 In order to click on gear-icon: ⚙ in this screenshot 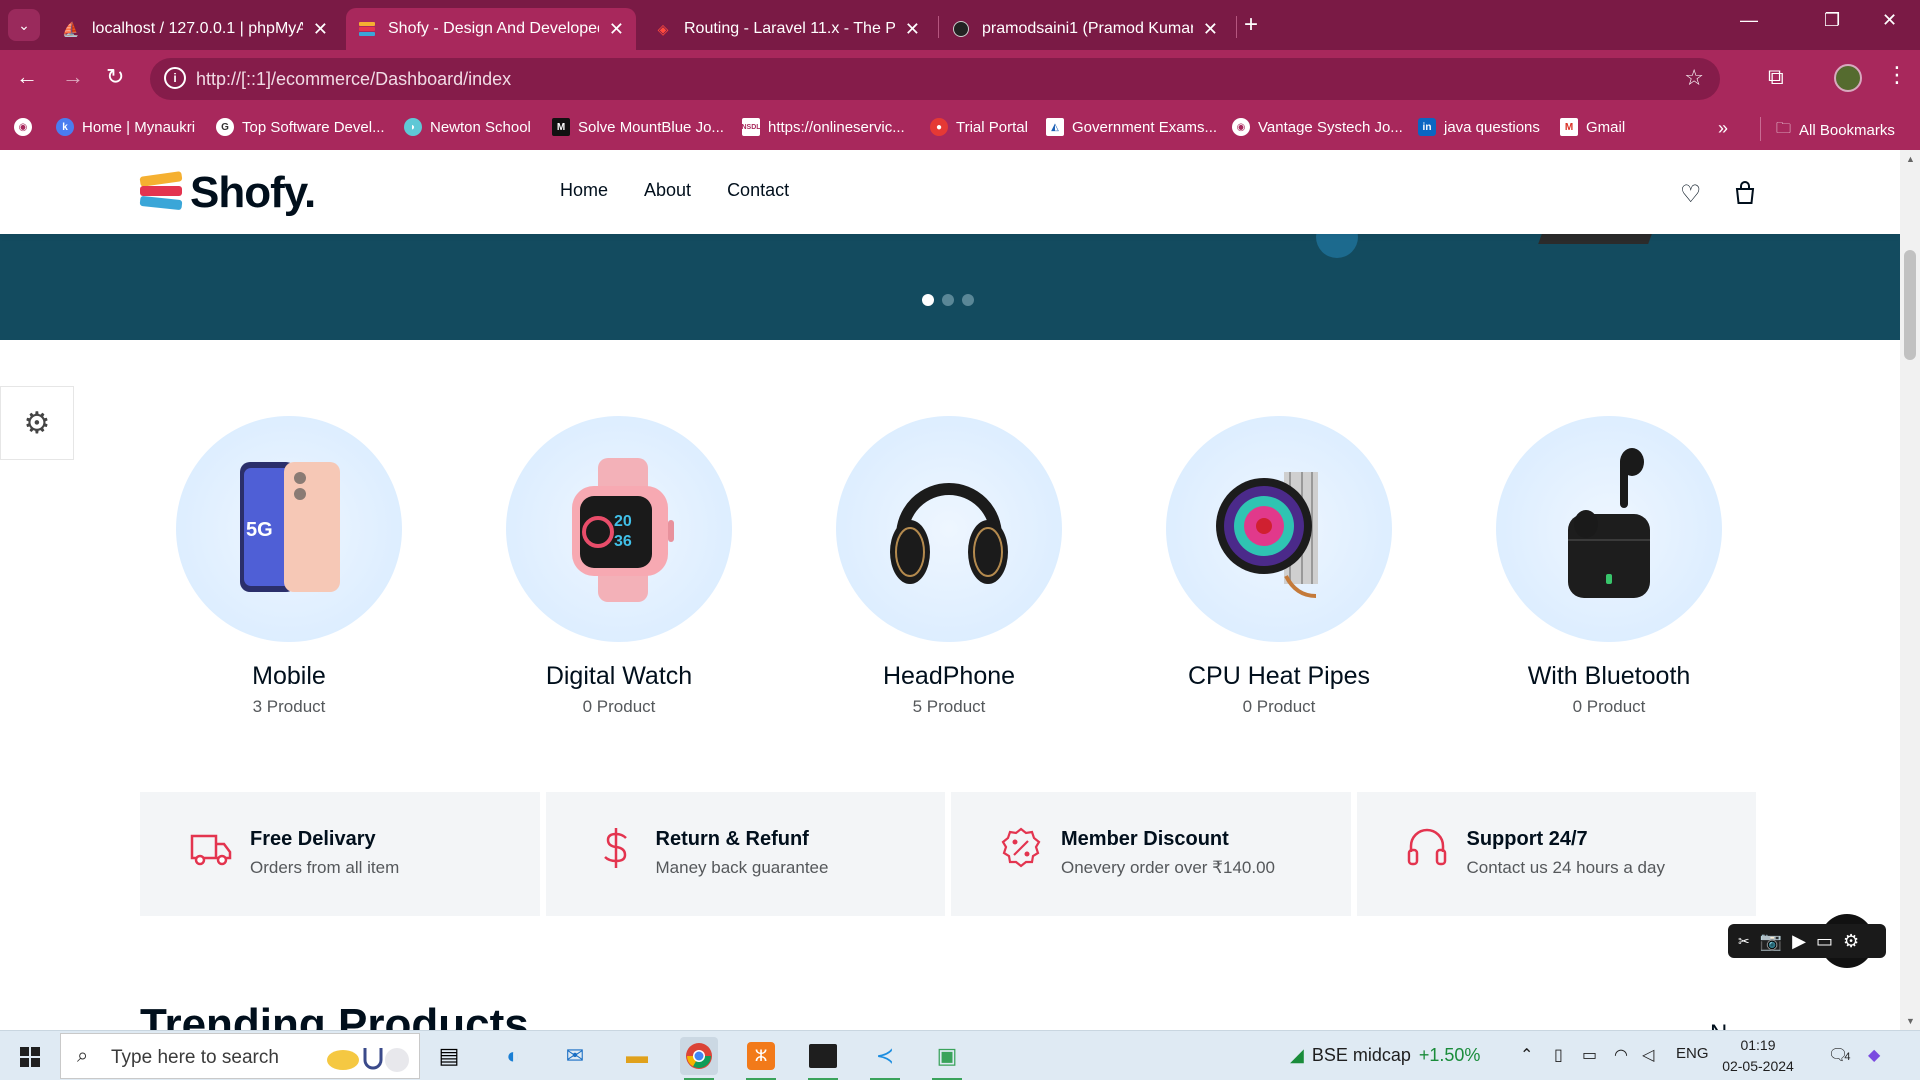, I will do `click(1851, 941)`.